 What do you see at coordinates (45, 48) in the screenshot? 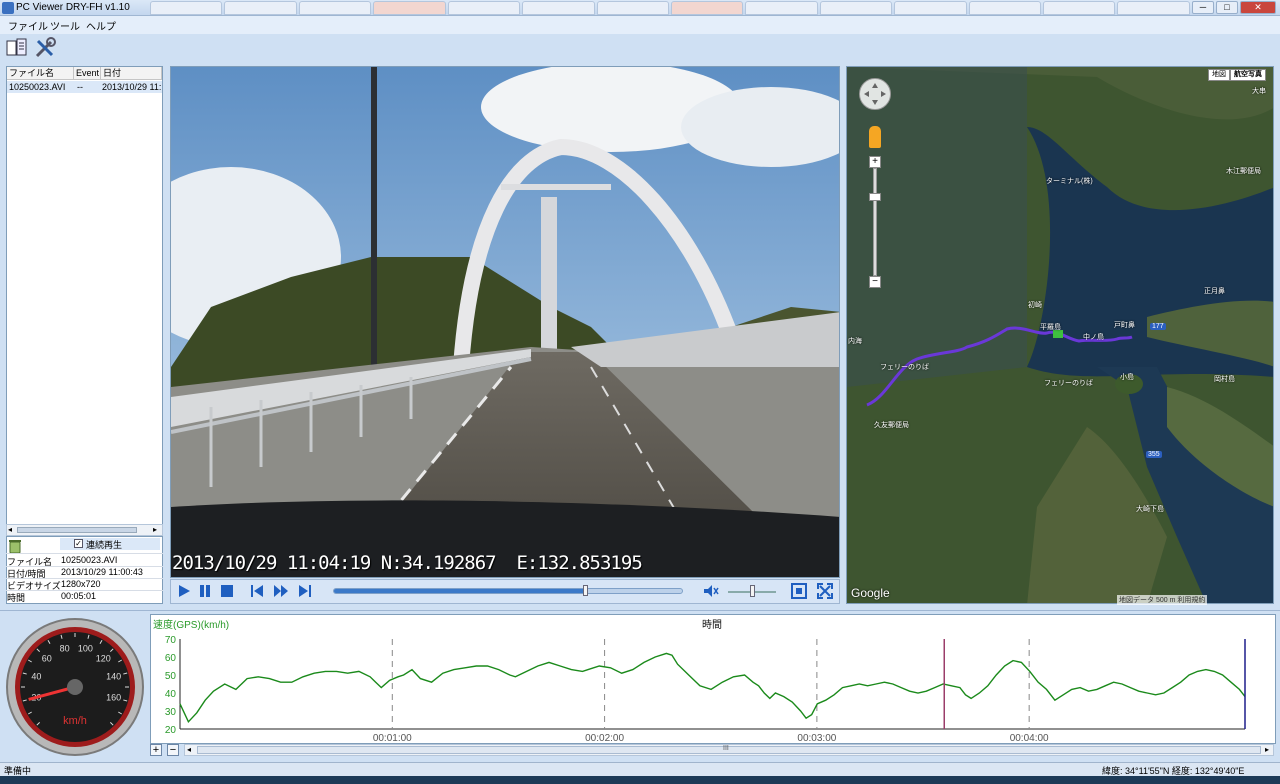
I see `settings-tools-icon` at bounding box center [45, 48].